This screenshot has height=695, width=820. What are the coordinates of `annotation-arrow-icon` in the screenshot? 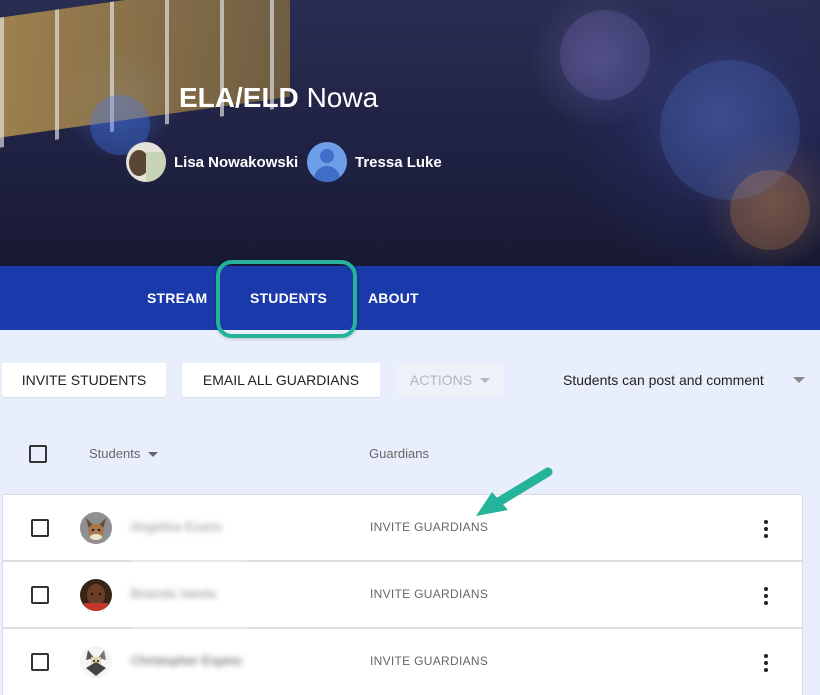 It's located at (514, 491).